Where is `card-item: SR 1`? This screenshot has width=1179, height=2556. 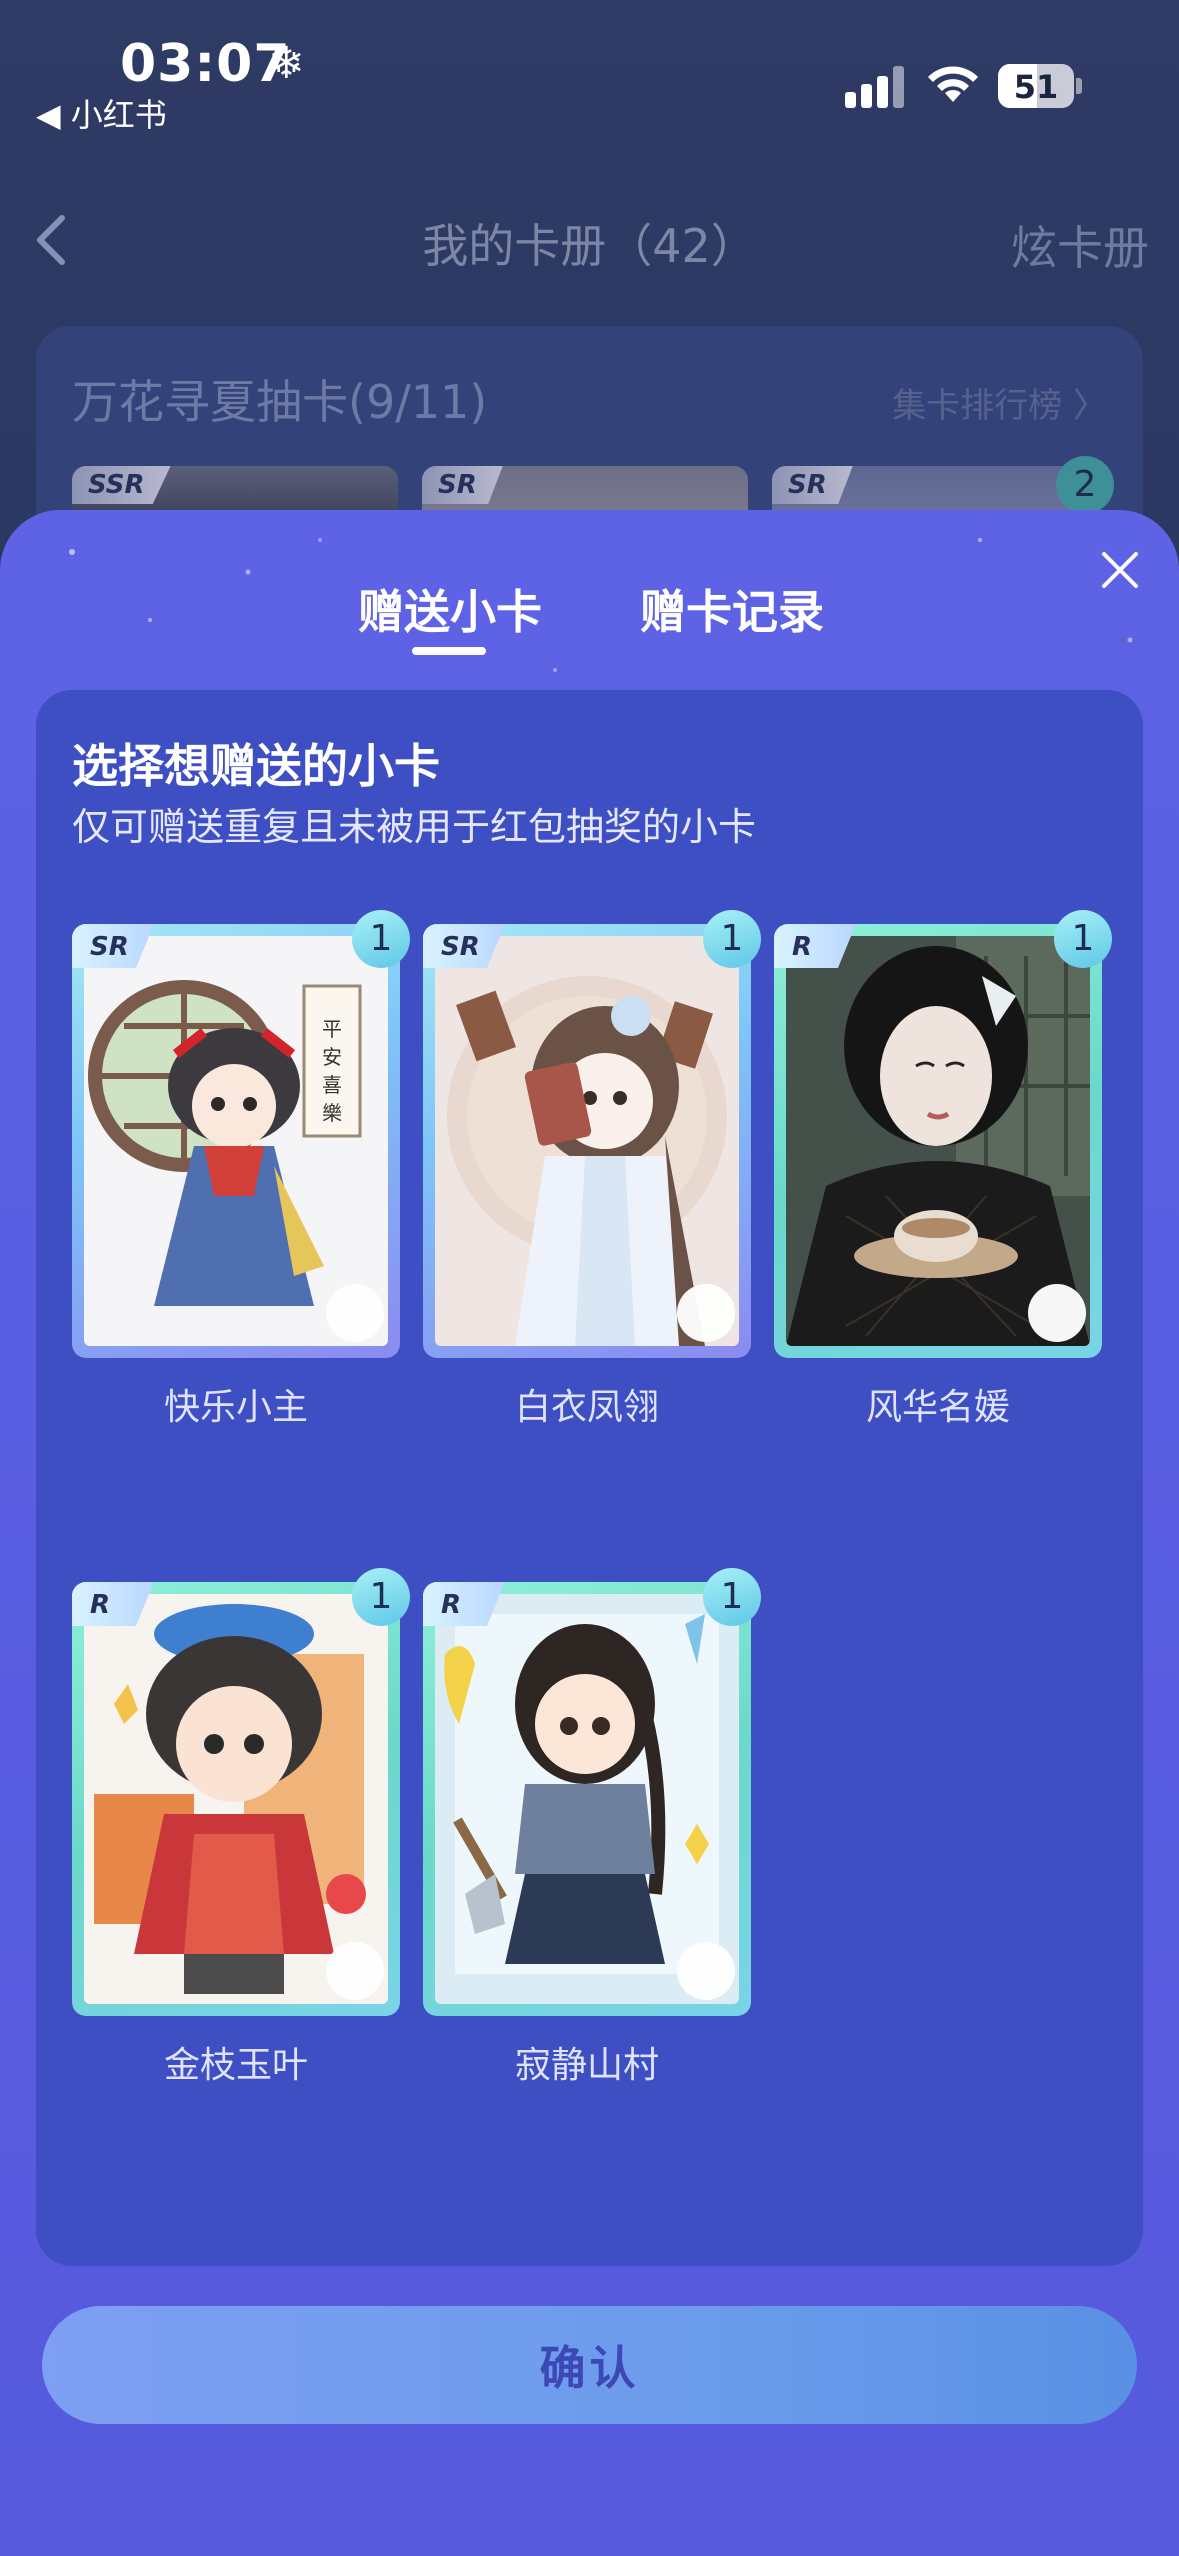
card-item: SR 1 is located at coordinates (592, 1134).